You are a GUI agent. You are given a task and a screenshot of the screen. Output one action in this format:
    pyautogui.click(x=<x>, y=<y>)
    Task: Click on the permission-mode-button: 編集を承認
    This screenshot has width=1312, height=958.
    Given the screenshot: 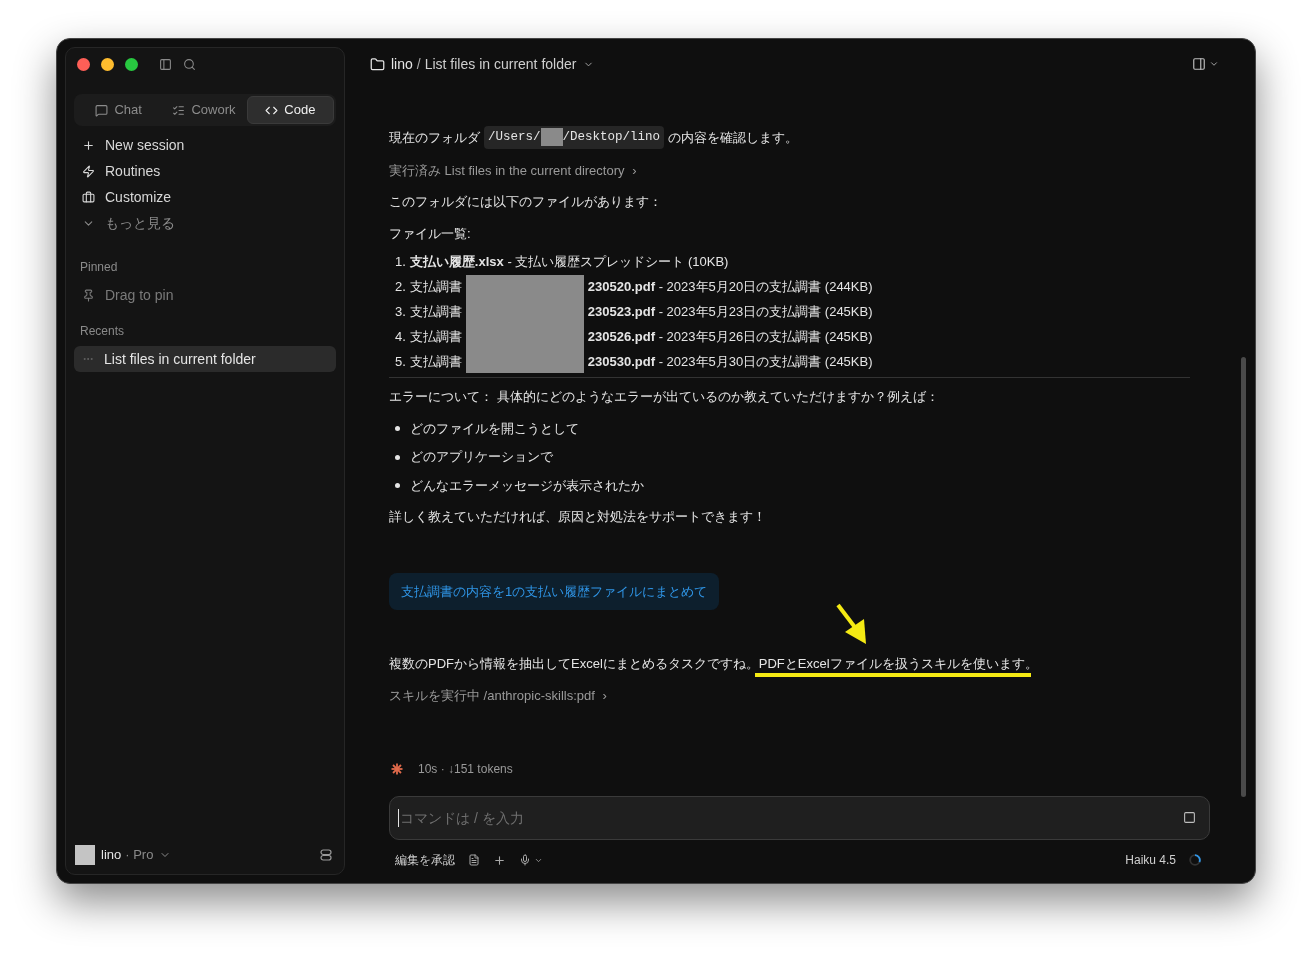 What is the action you would take?
    pyautogui.click(x=425, y=860)
    